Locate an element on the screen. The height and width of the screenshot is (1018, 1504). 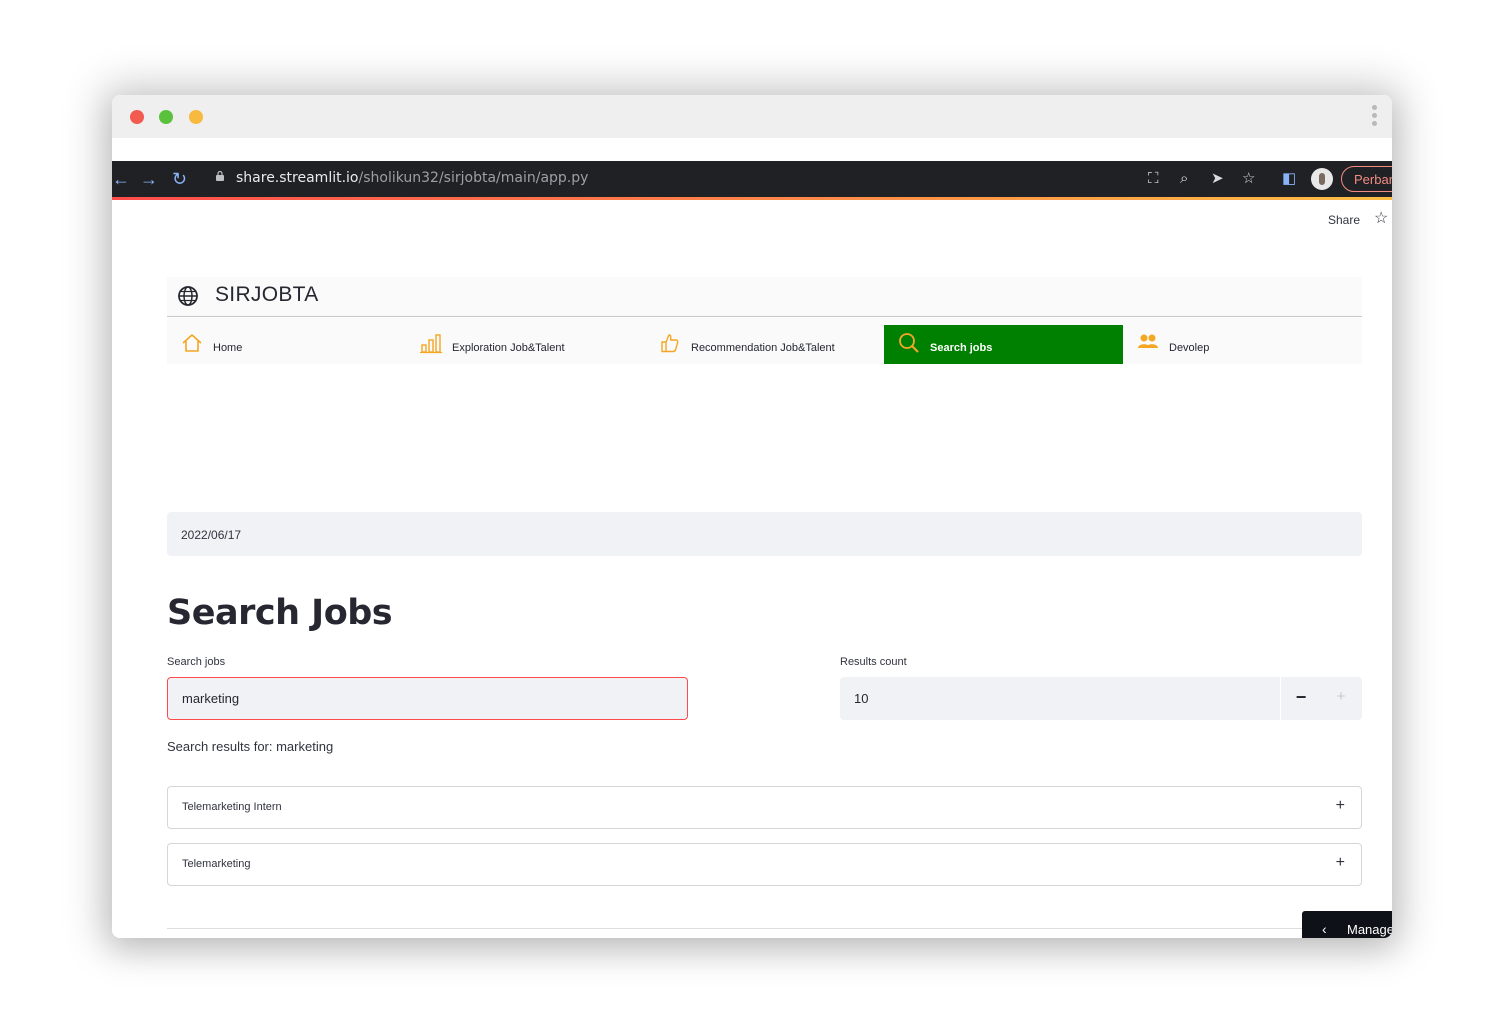
menu-item-search-jobs: Search jobs is located at coordinates (1003, 344).